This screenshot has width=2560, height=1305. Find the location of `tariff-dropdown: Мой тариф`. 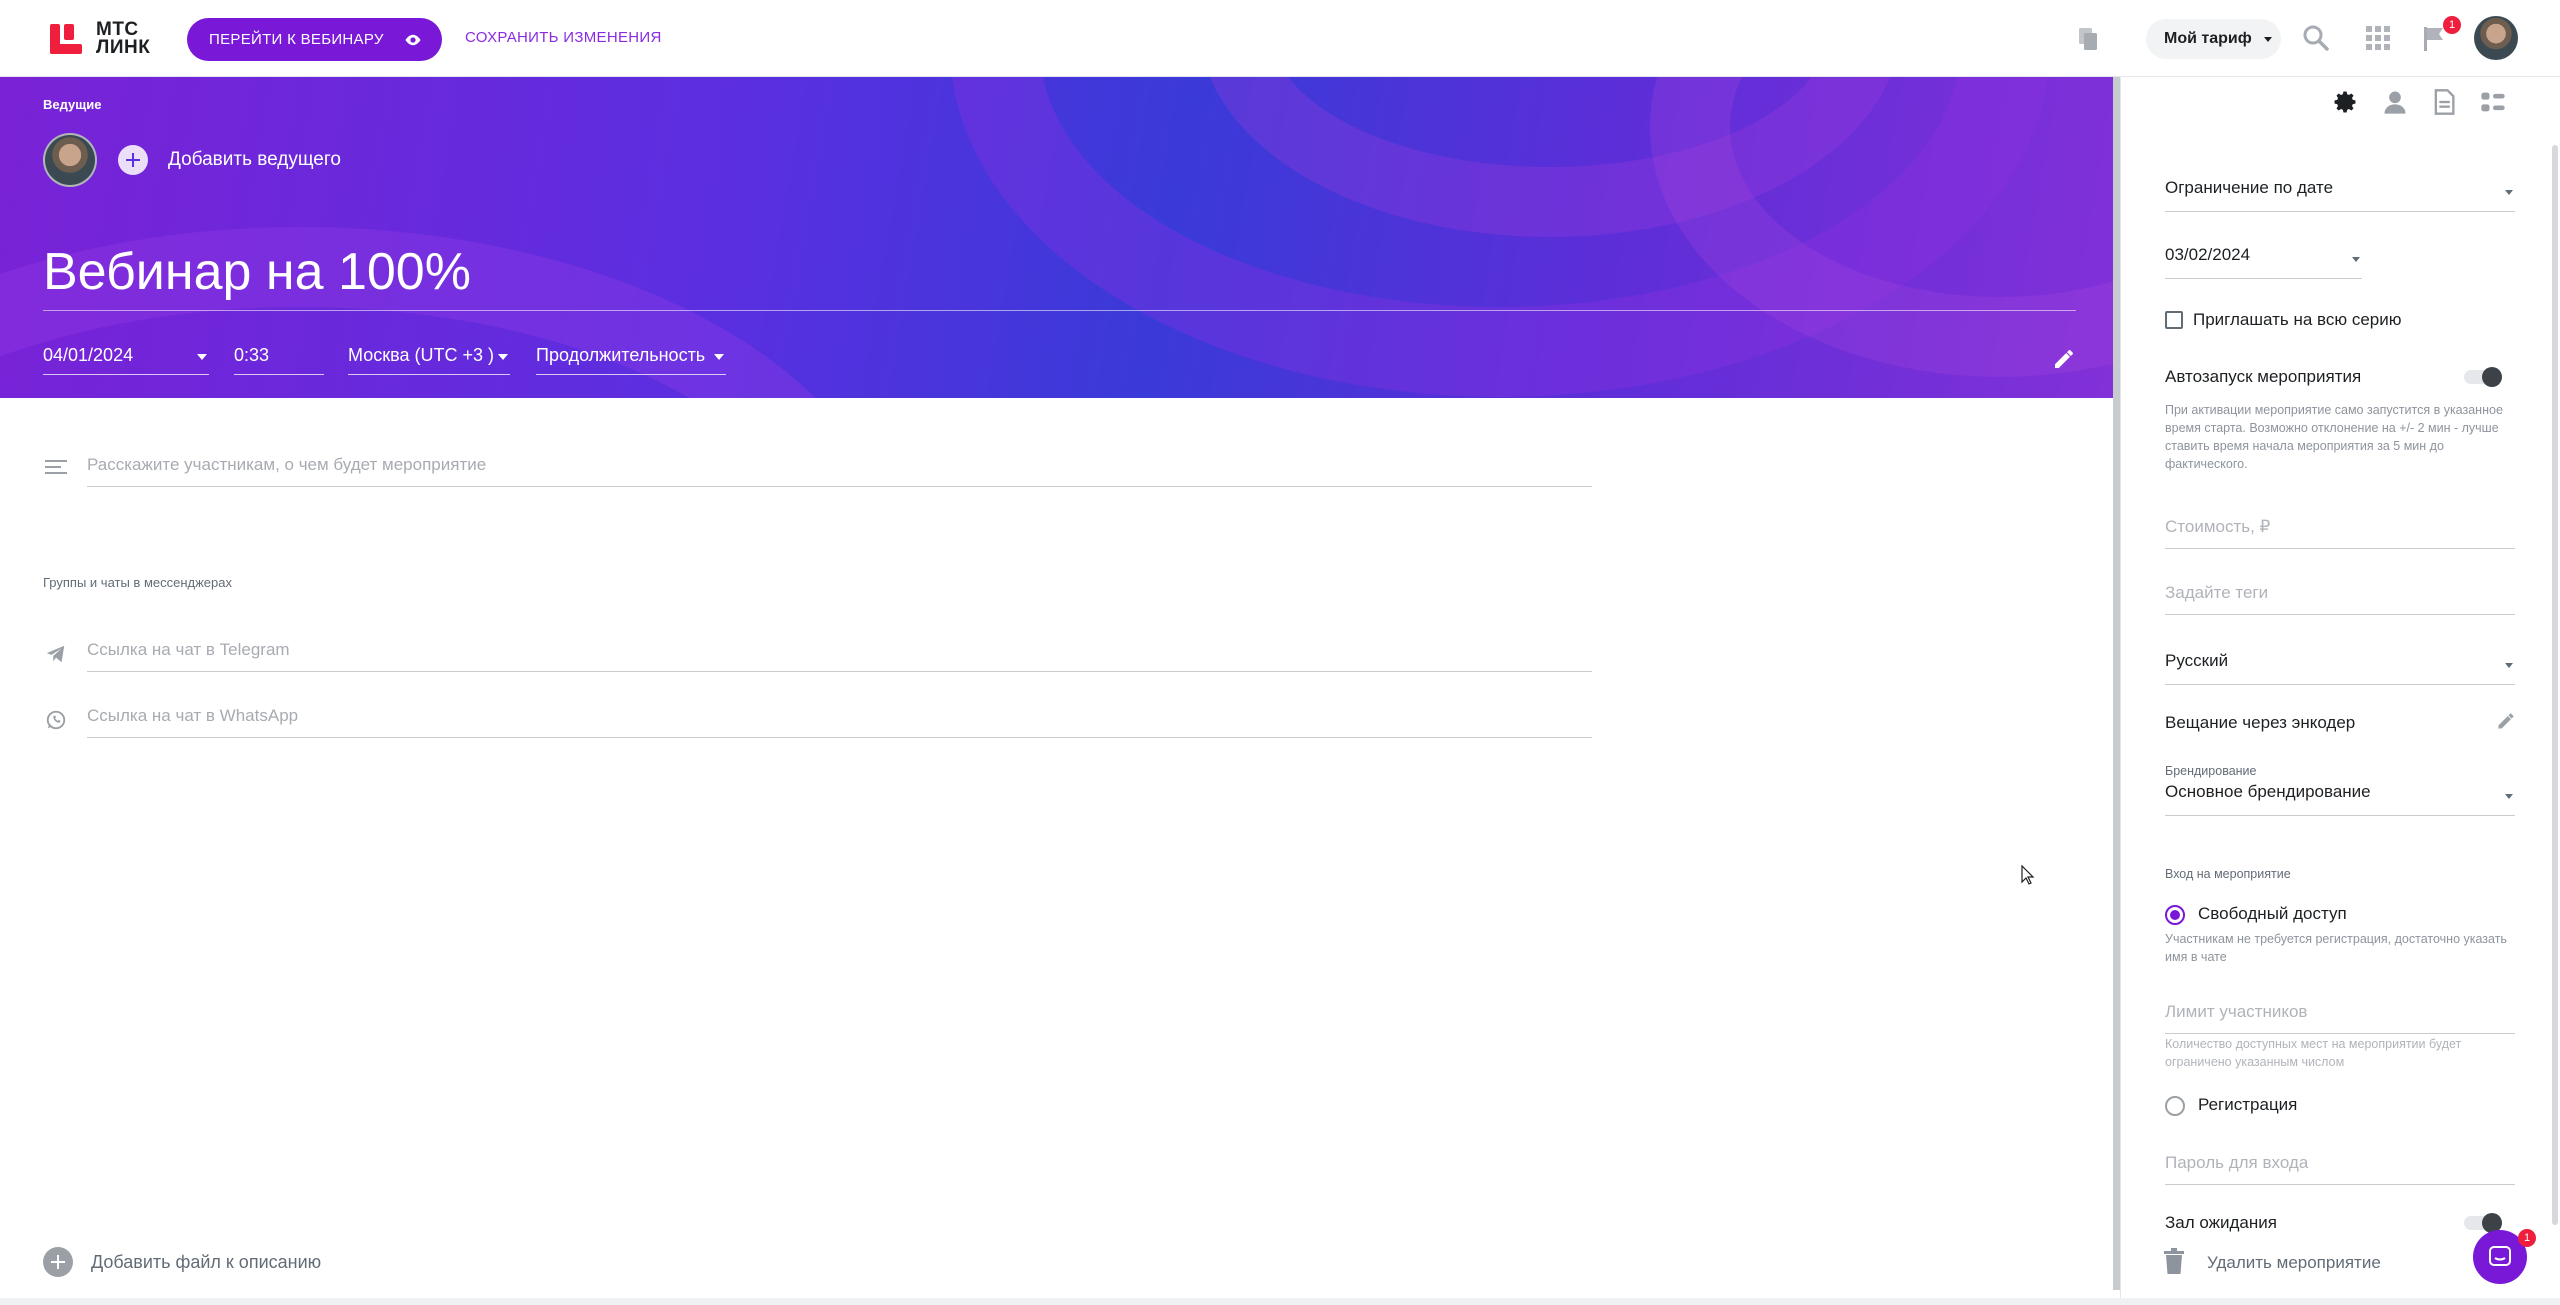

tariff-dropdown: Мой тариф is located at coordinates (2213, 39).